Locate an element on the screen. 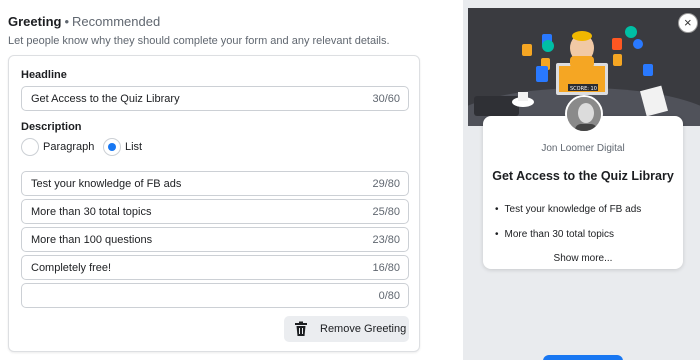 This screenshot has width=700, height=360. preview-page-name: Jon Loomer Digital is located at coordinates (583, 148).